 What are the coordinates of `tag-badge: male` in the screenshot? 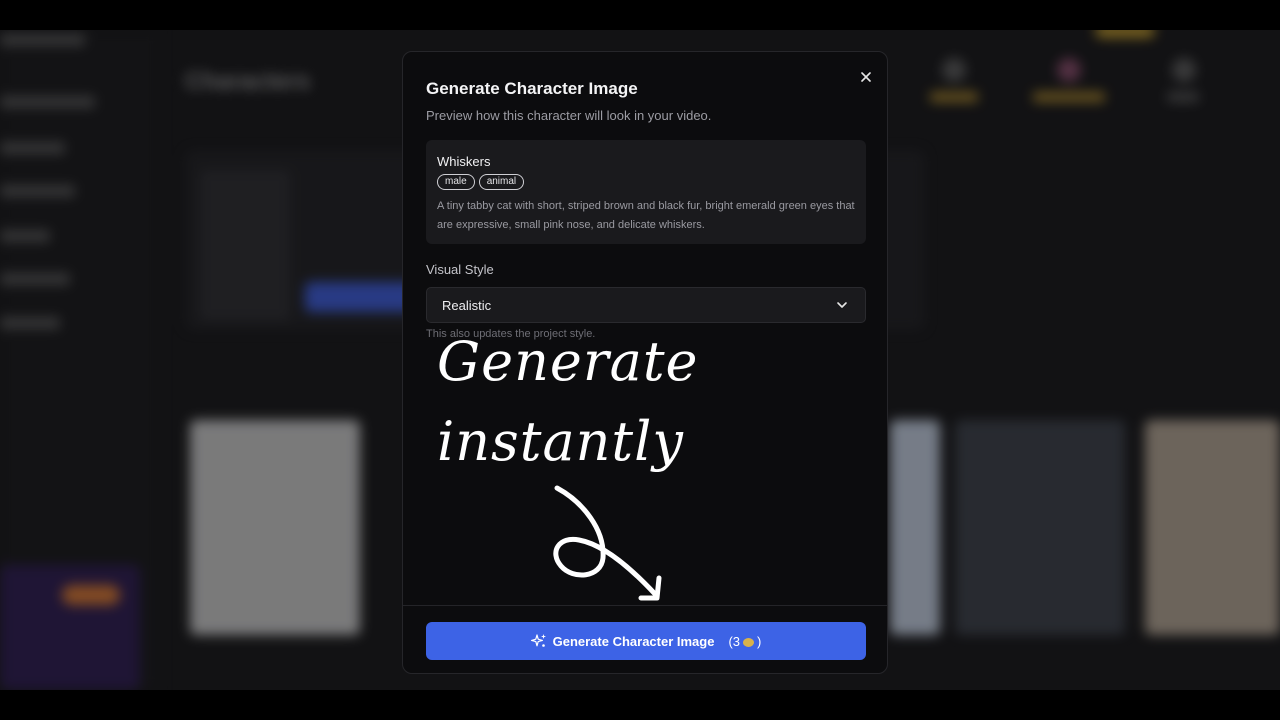 It's located at (456, 182).